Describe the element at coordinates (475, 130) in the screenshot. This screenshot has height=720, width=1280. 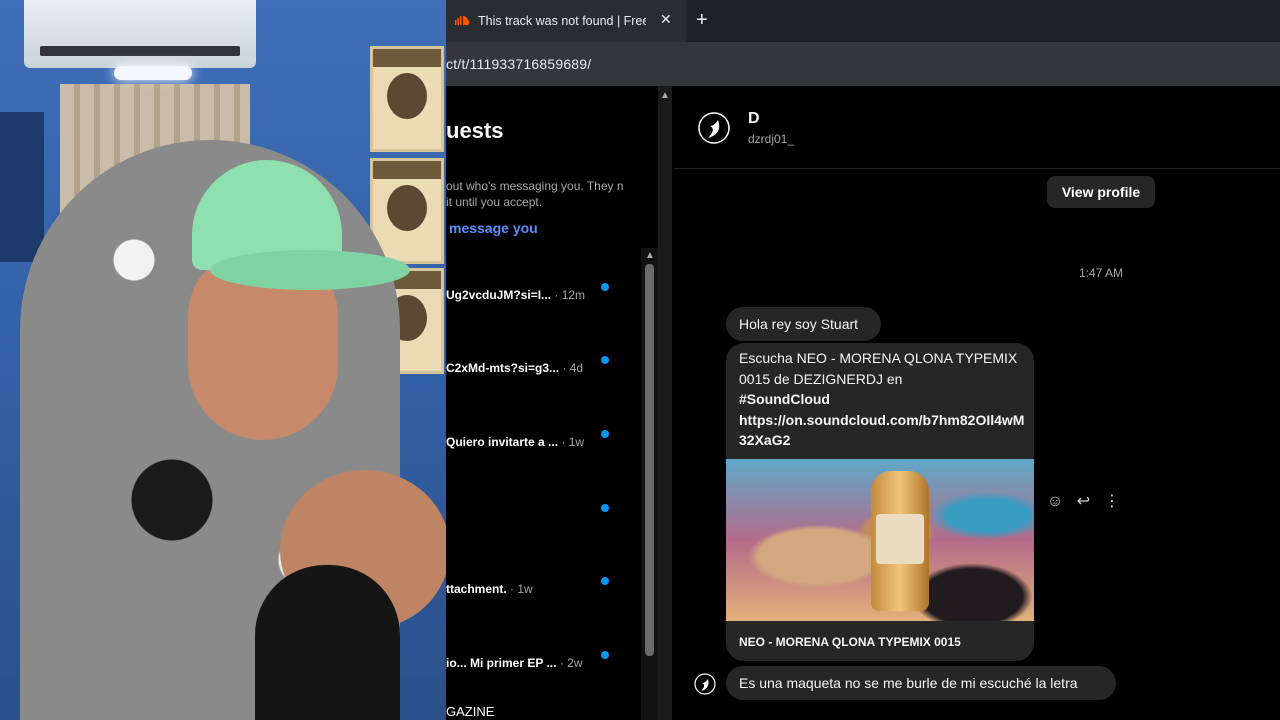
I see `requests-title: uests` at that location.